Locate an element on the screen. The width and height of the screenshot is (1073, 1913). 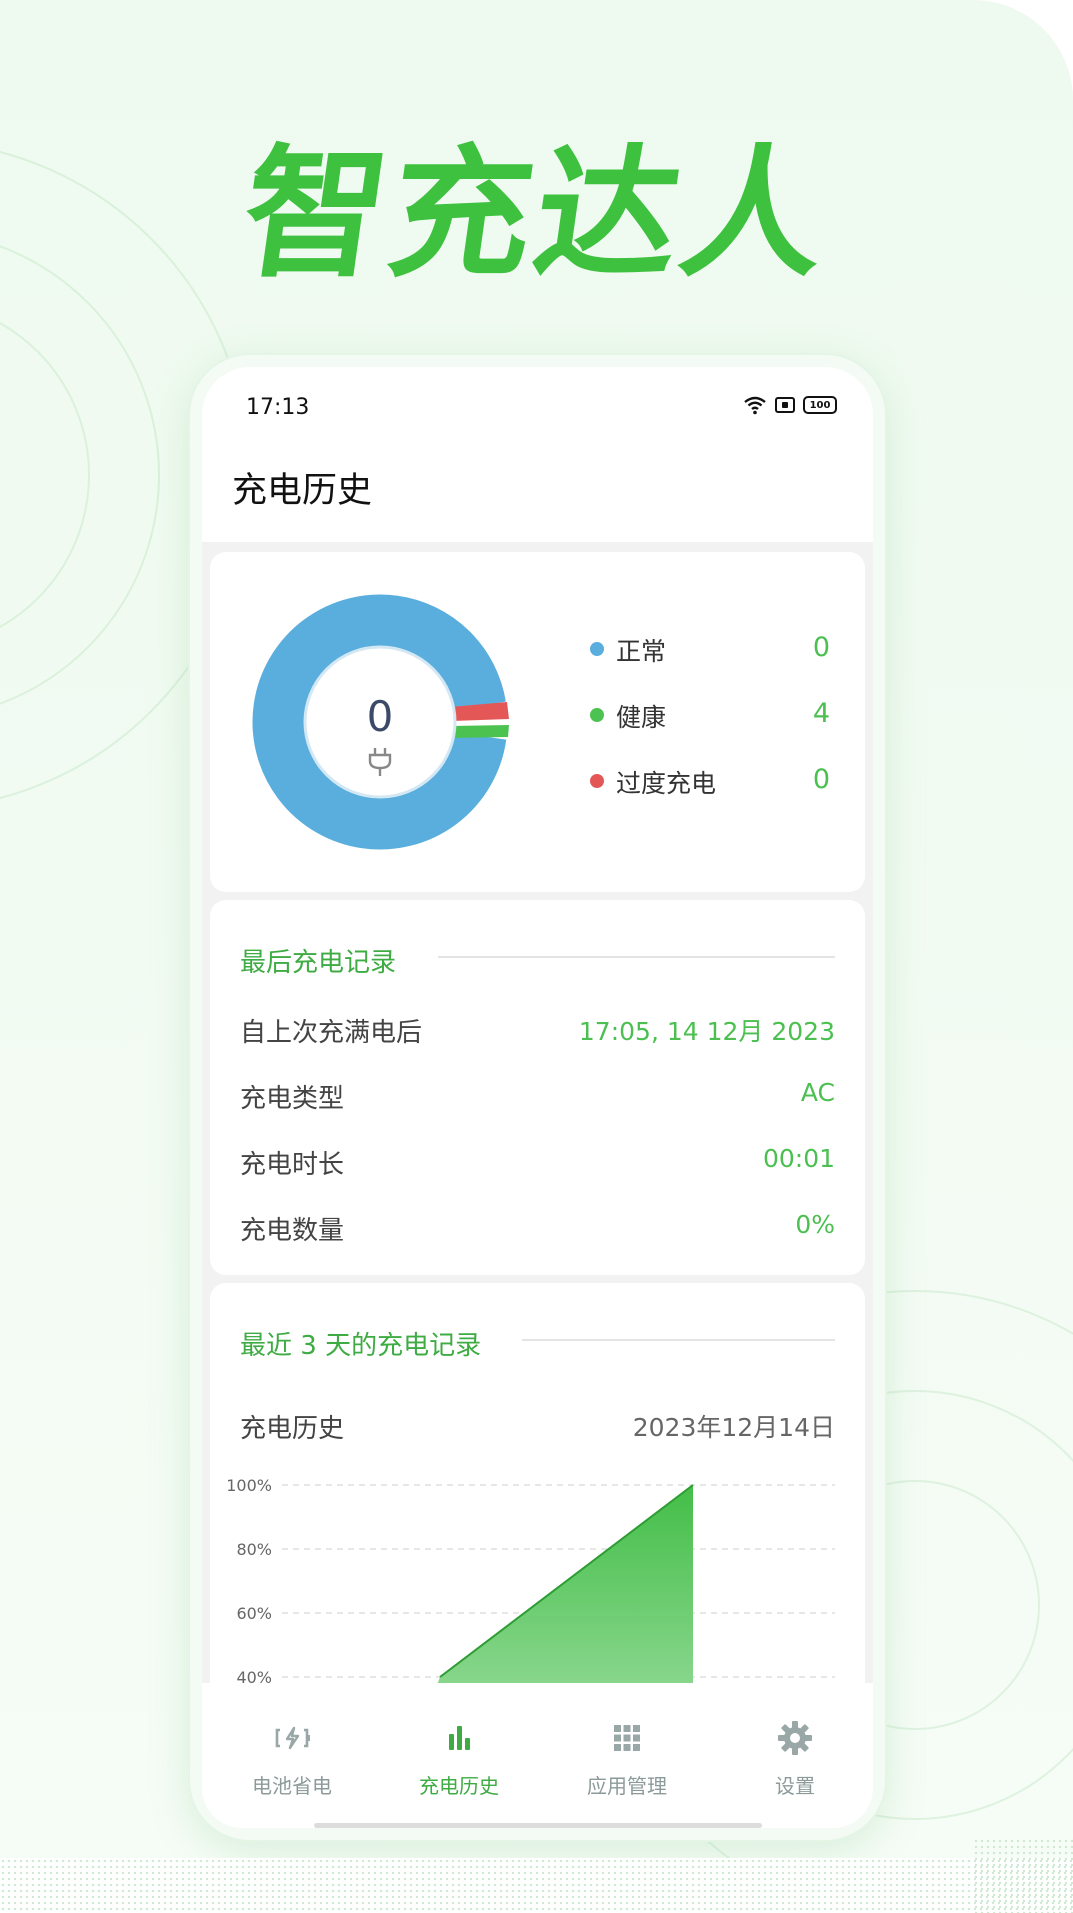
grid-apps-icon is located at coordinates (627, 1738).